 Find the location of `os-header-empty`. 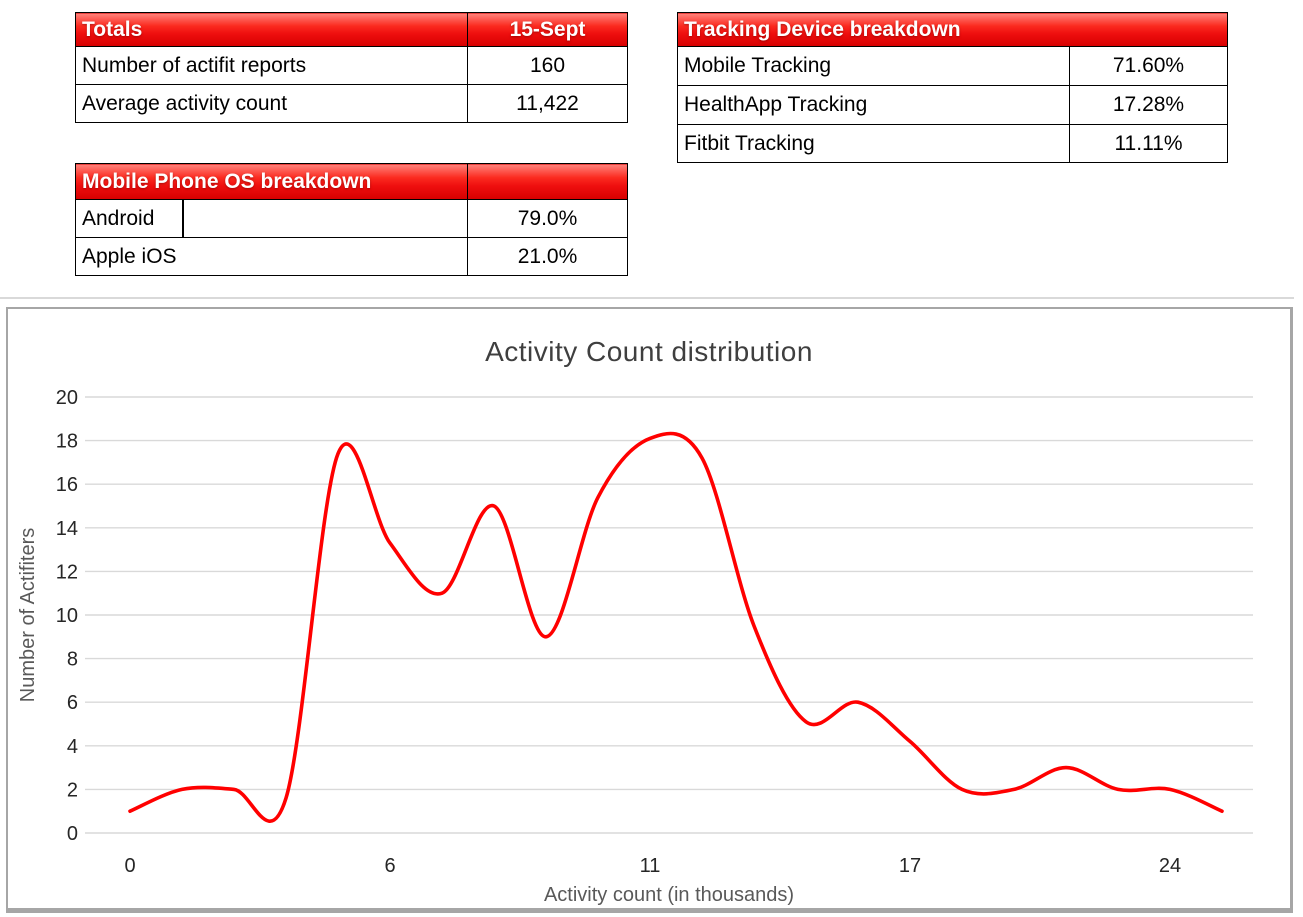

os-header-empty is located at coordinates (547, 181).